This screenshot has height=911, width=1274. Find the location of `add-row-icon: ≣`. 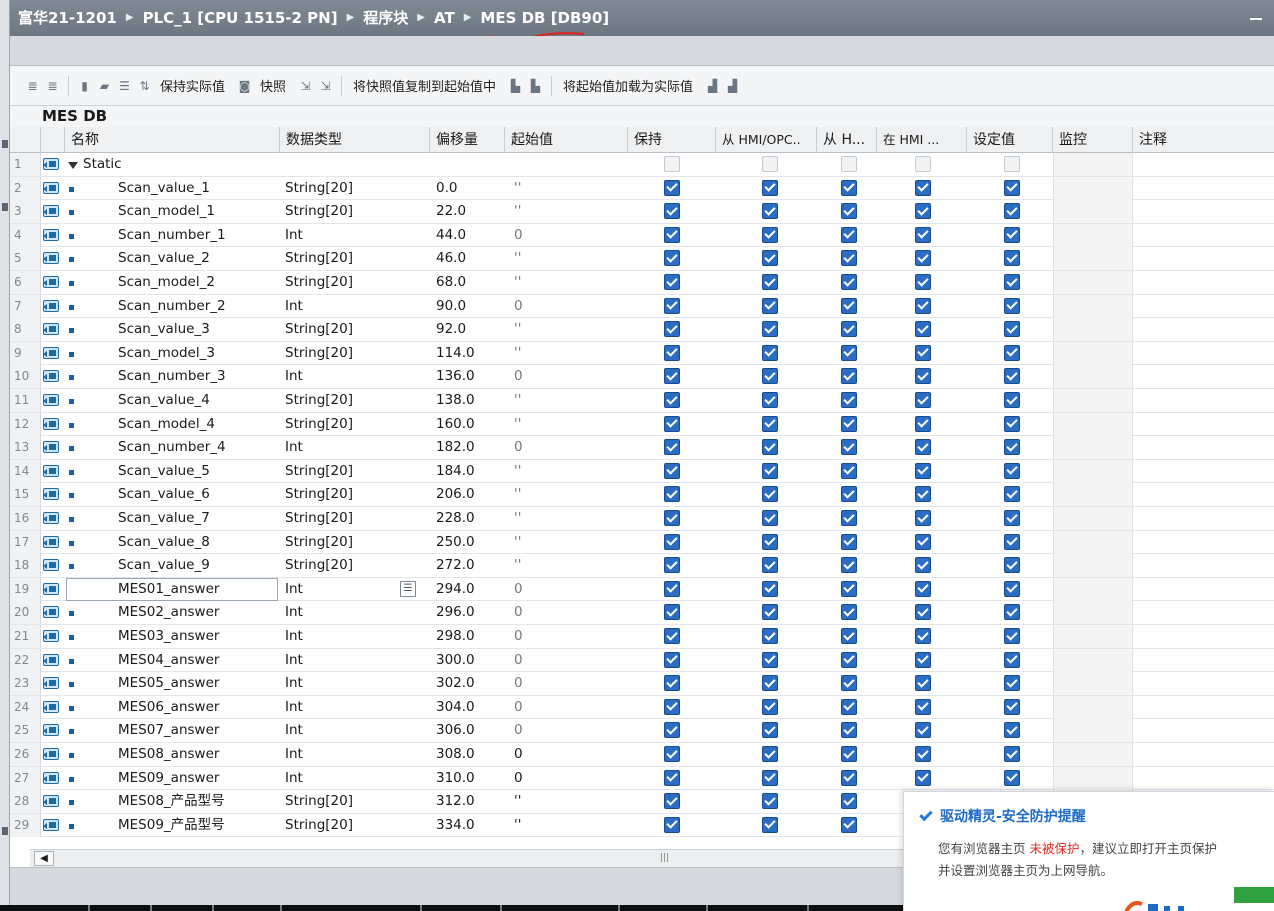

add-row-icon: ≣ is located at coordinates (52, 85).